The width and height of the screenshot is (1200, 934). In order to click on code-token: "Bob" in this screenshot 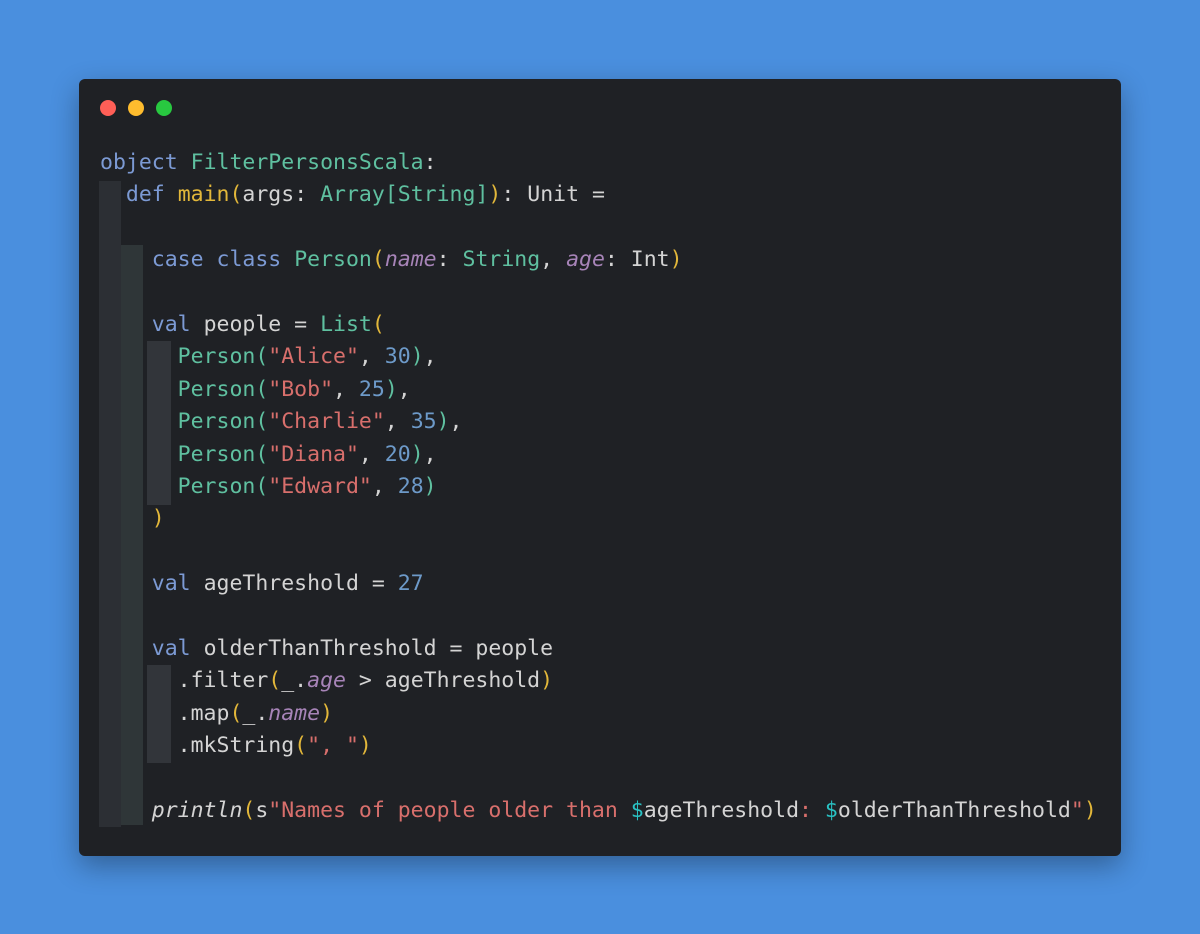, I will do `click(301, 389)`.